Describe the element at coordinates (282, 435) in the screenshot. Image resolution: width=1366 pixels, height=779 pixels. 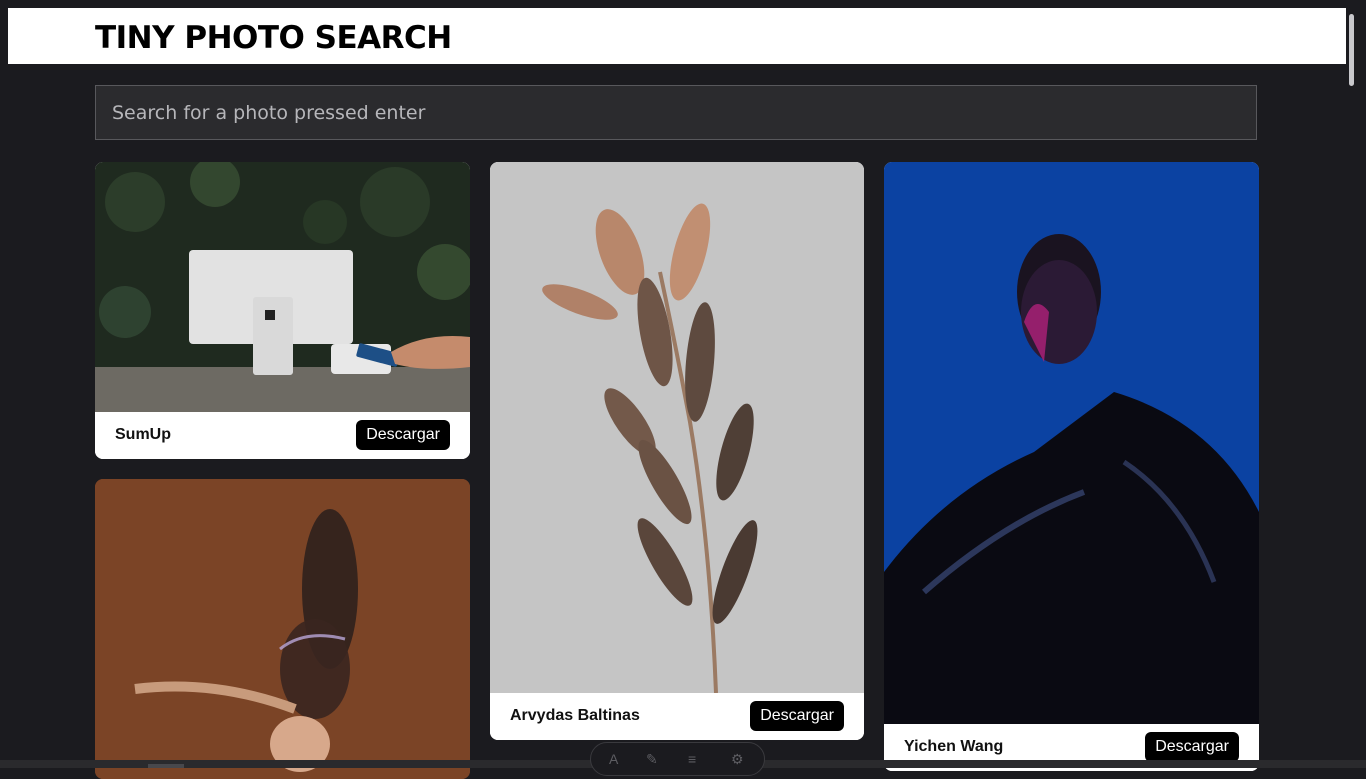
I see `card-footer: SumUp Descargar` at that location.